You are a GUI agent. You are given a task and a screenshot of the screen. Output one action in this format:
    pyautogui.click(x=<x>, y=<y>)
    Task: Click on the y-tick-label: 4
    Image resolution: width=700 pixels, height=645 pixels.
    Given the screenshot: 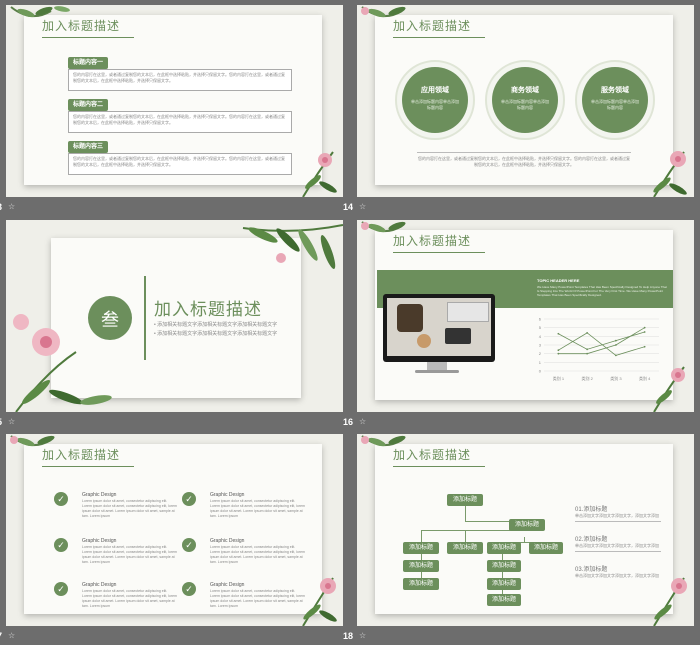 What is the action you would take?
    pyautogui.click(x=540, y=336)
    